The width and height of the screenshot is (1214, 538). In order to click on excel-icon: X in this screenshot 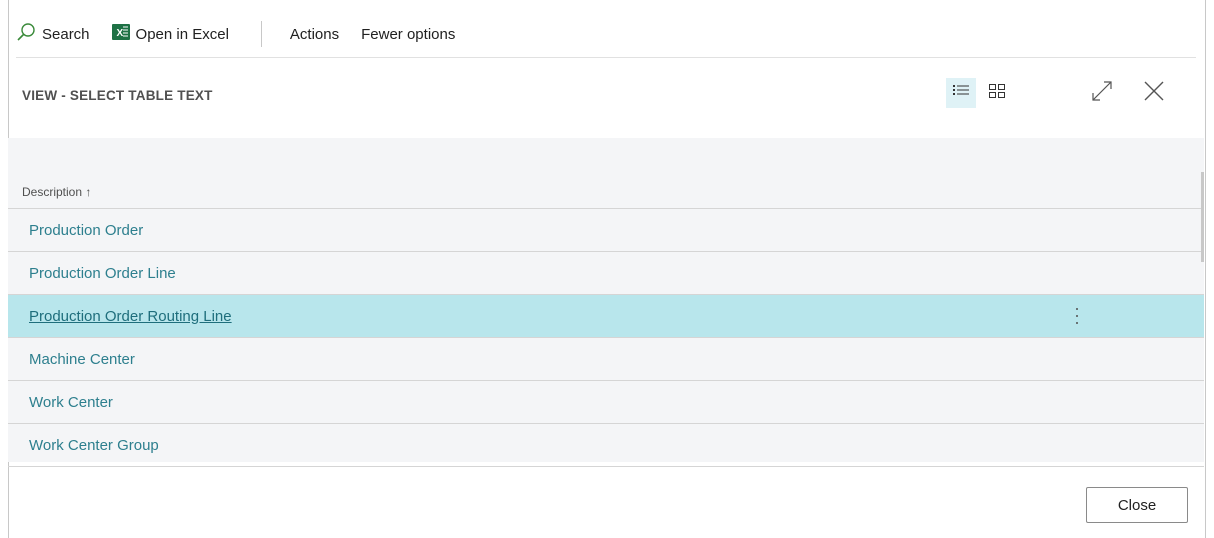, I will do `click(120, 34)`.